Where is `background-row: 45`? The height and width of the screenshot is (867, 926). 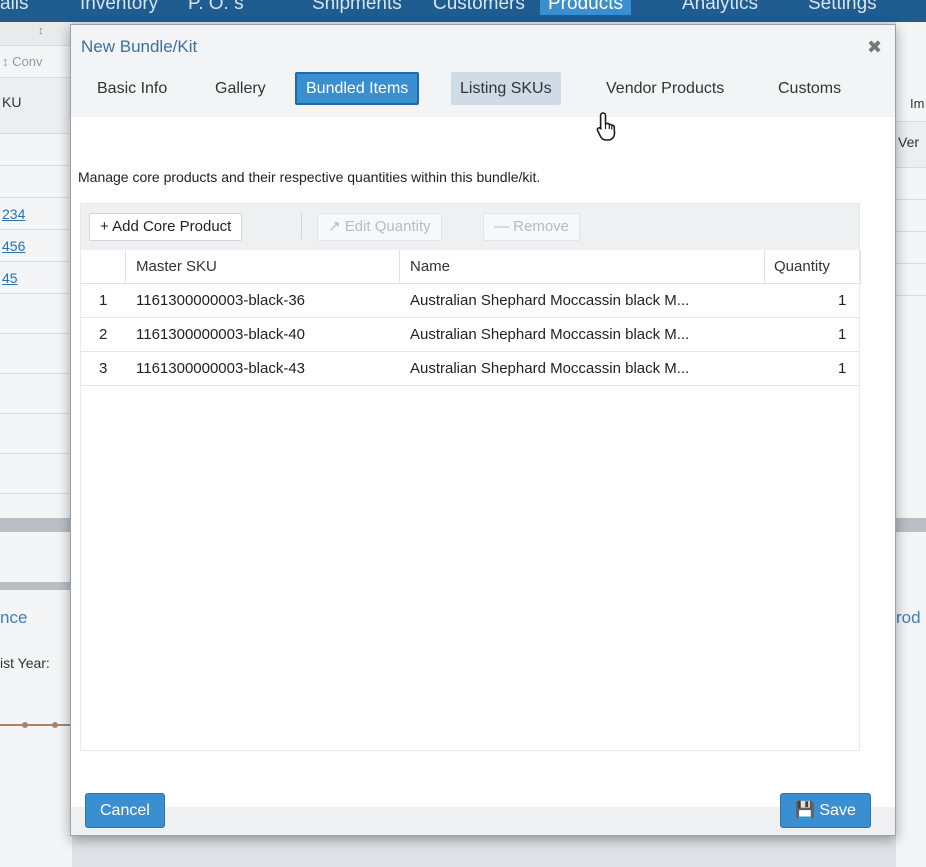
background-row: 45 is located at coordinates (36, 278).